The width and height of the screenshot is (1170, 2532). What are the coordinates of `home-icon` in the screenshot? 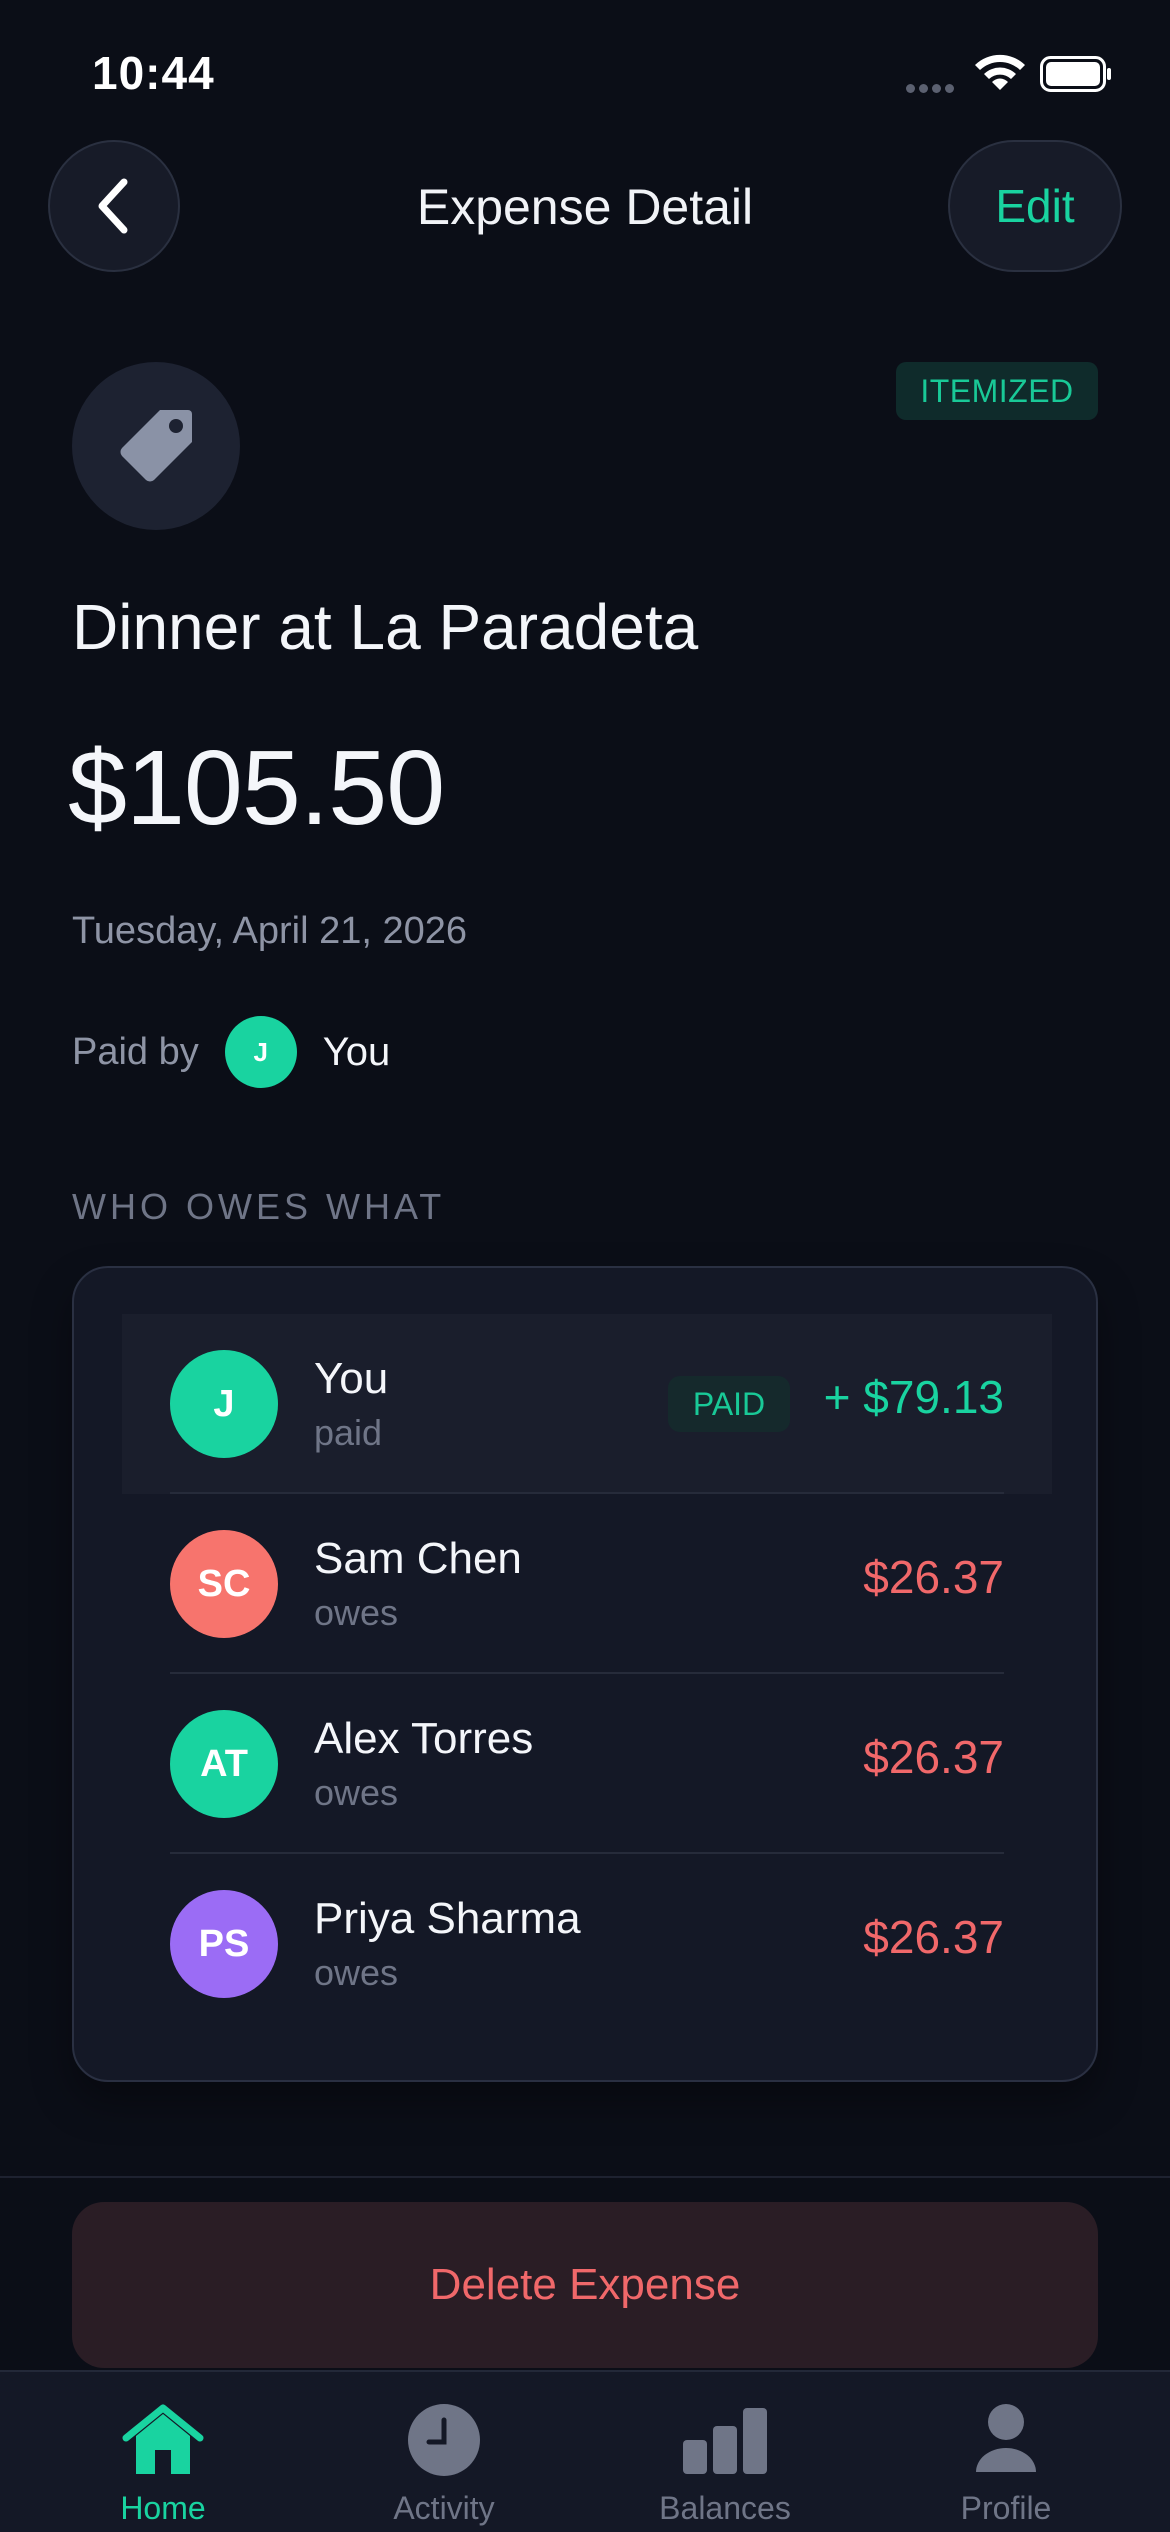 It's located at (163, 2439).